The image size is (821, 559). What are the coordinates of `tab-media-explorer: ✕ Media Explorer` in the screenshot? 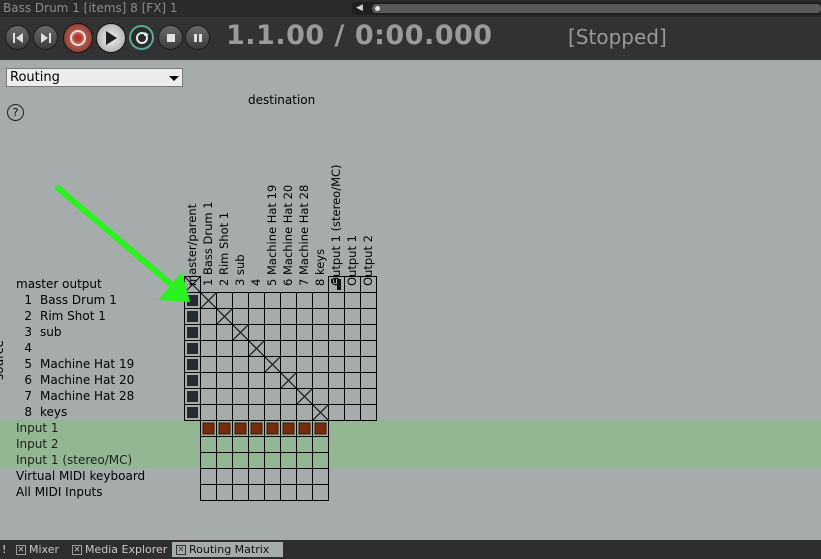 It's located at (119, 549).